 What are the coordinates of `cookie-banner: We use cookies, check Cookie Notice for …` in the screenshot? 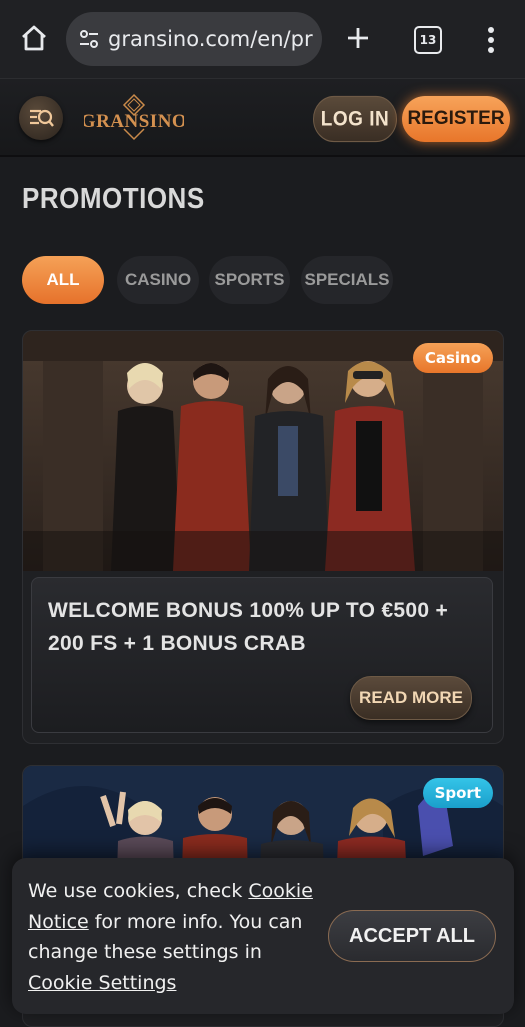 It's located at (263, 936).